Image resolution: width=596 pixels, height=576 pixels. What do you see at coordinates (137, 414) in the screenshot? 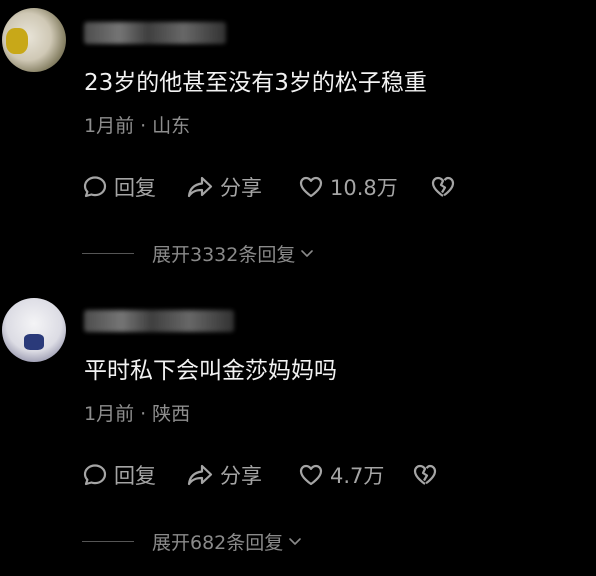
I see `comment-meta: 1月前 · 陕西` at bounding box center [137, 414].